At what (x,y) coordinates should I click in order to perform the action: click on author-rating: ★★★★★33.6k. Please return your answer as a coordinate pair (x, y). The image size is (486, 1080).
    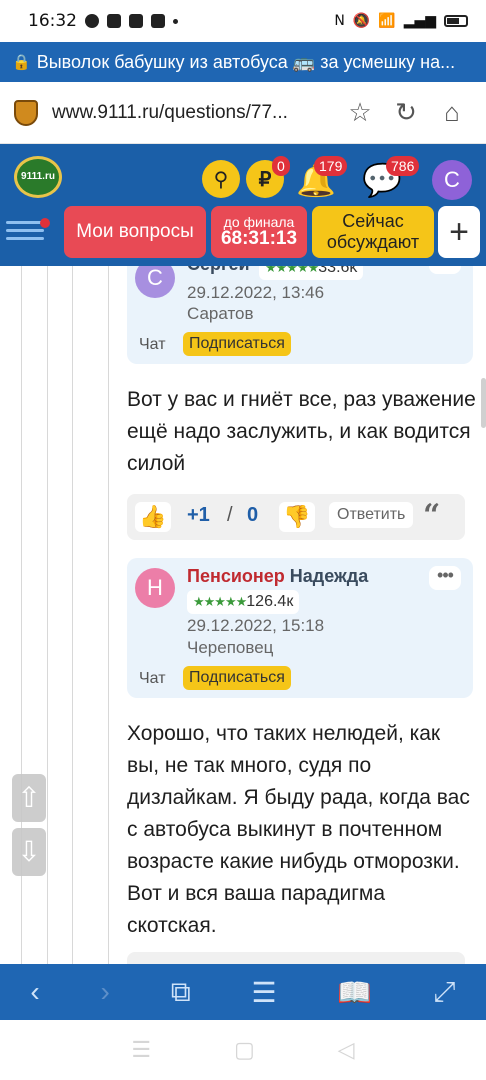
    Looking at the image, I should click on (311, 273).